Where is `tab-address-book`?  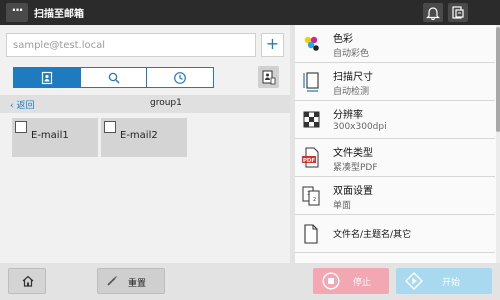 tab-address-book is located at coordinates (47, 77).